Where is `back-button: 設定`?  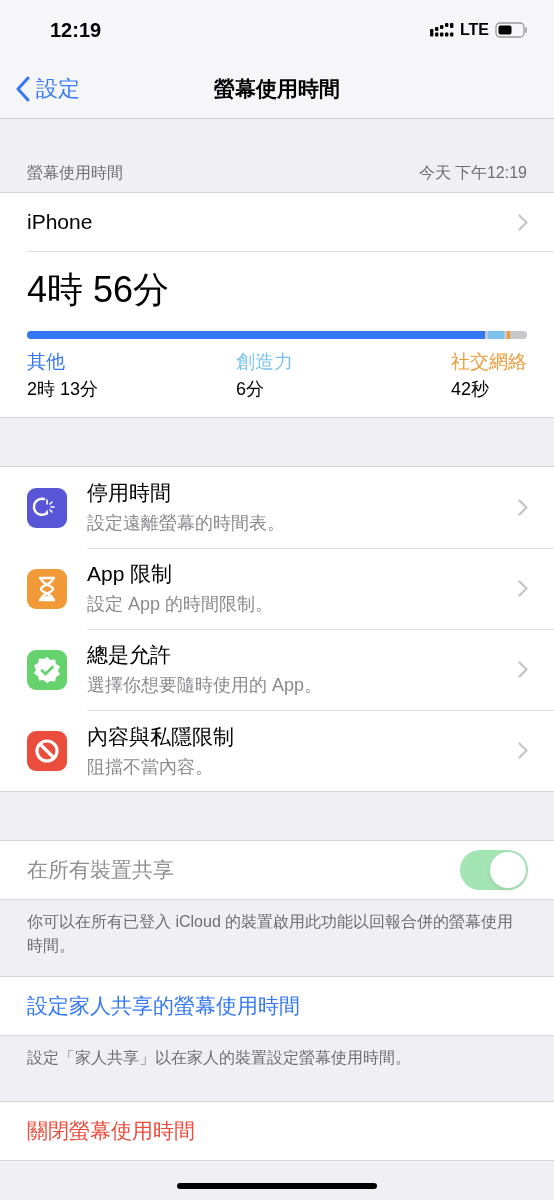
back-button: 設定 is located at coordinates (48, 89).